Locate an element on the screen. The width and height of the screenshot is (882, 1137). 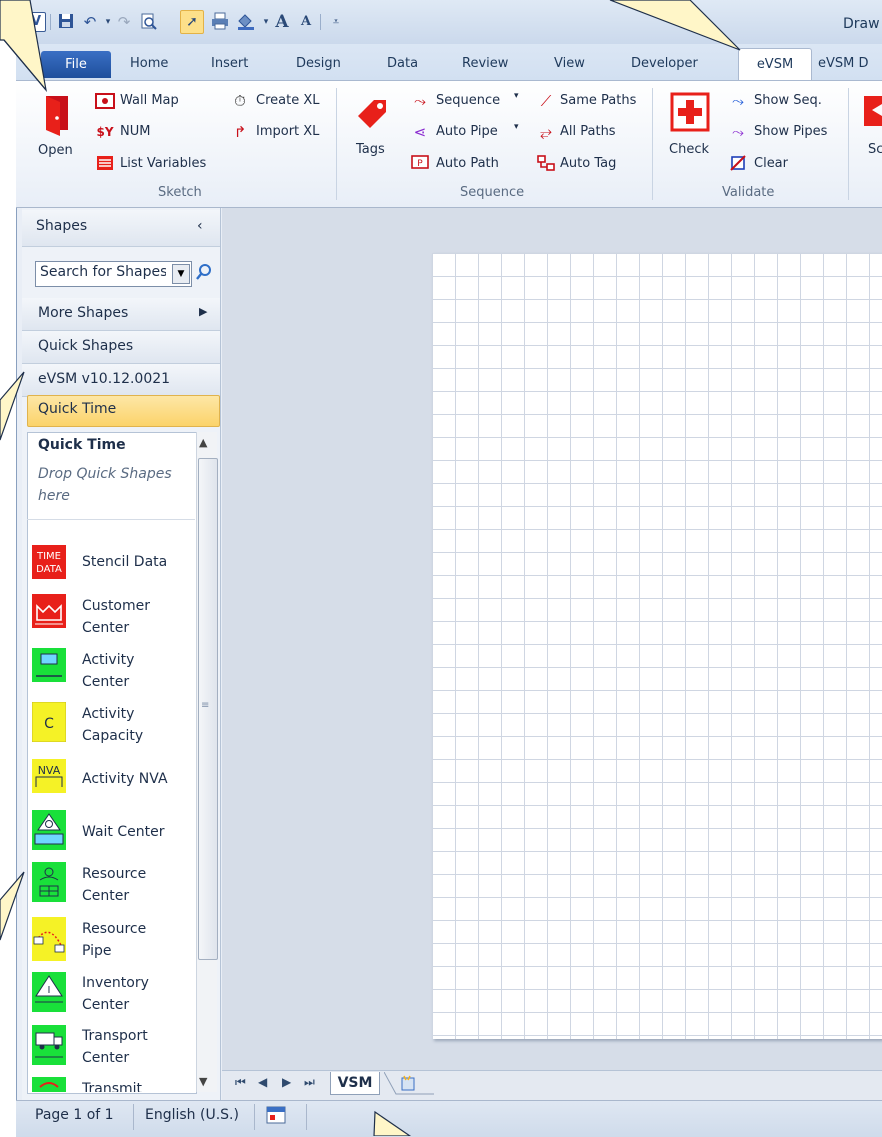
callout-statusbar is located at coordinates (392, 1123).